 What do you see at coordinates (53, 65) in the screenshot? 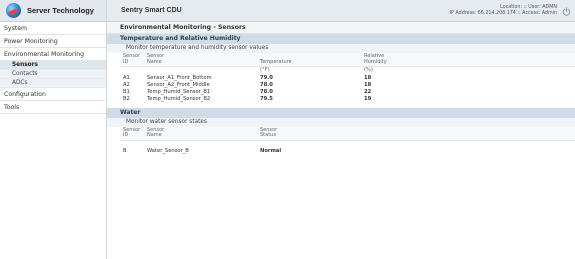
I see `sidebar-subitem-sensors: Sensors` at bounding box center [53, 65].